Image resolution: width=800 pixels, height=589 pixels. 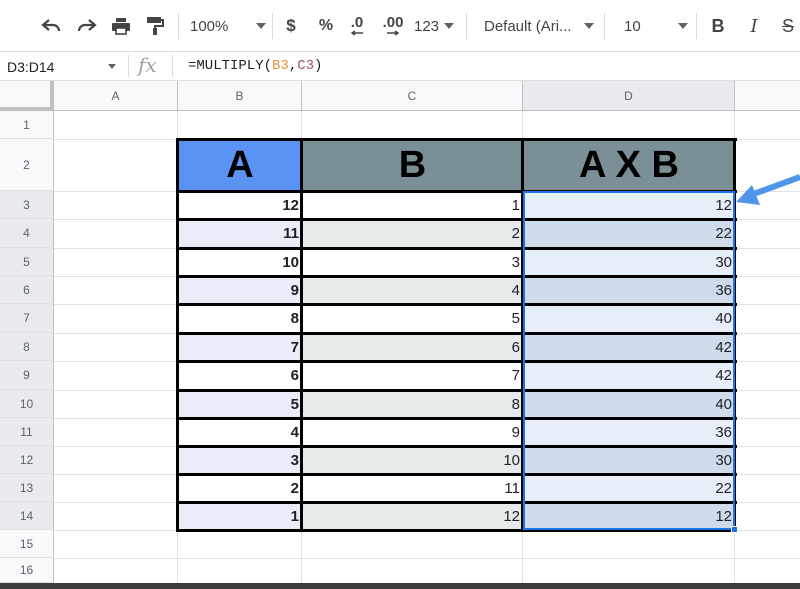 I want to click on select-all-corner, so click(x=27, y=96).